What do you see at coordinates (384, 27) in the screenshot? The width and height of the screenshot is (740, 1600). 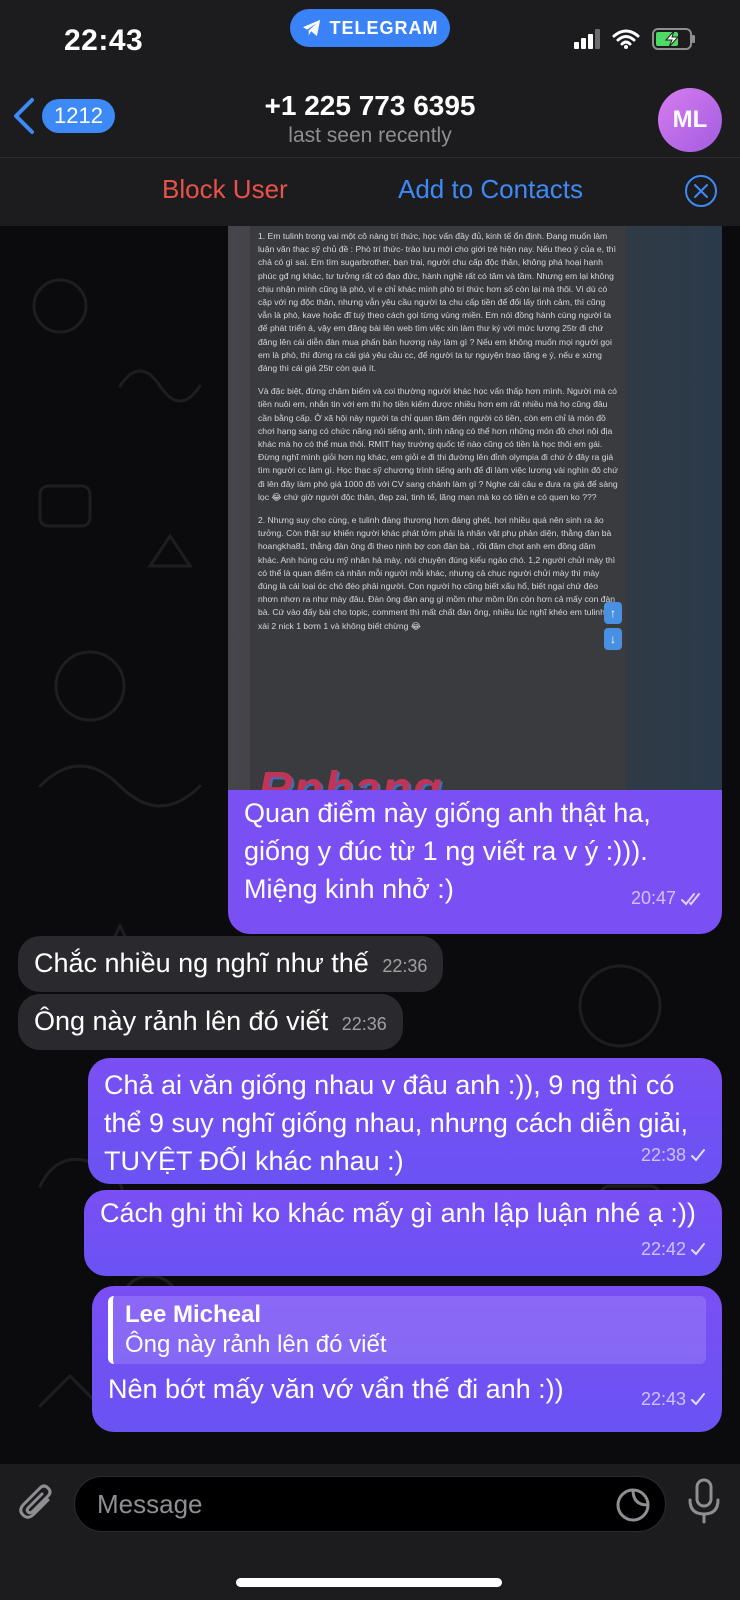 I see `app-pill-label: TELEGRAM` at bounding box center [384, 27].